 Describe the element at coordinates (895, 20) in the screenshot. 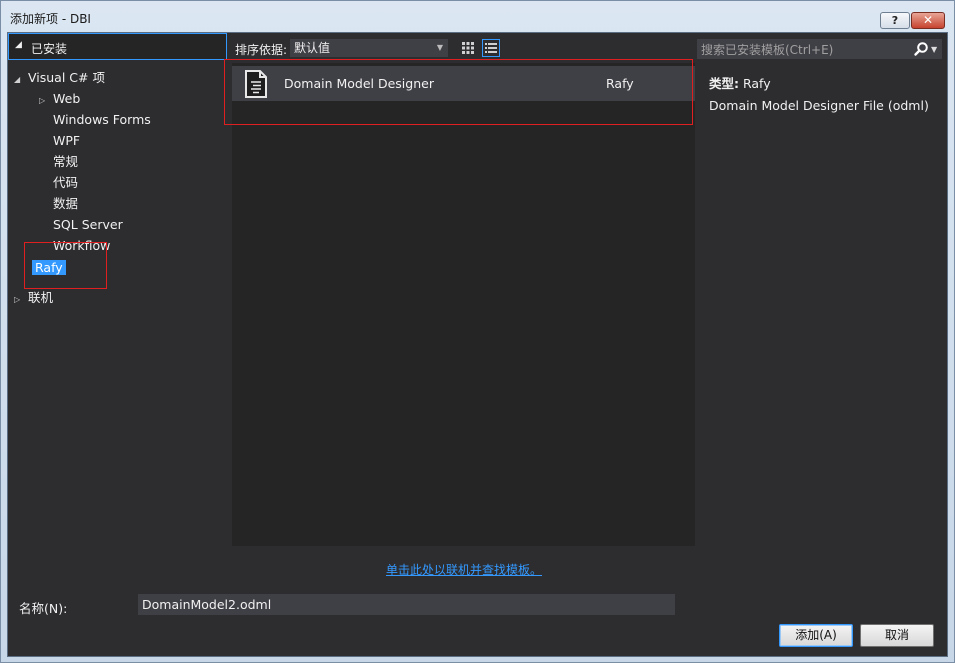

I see `help-button: ?` at that location.